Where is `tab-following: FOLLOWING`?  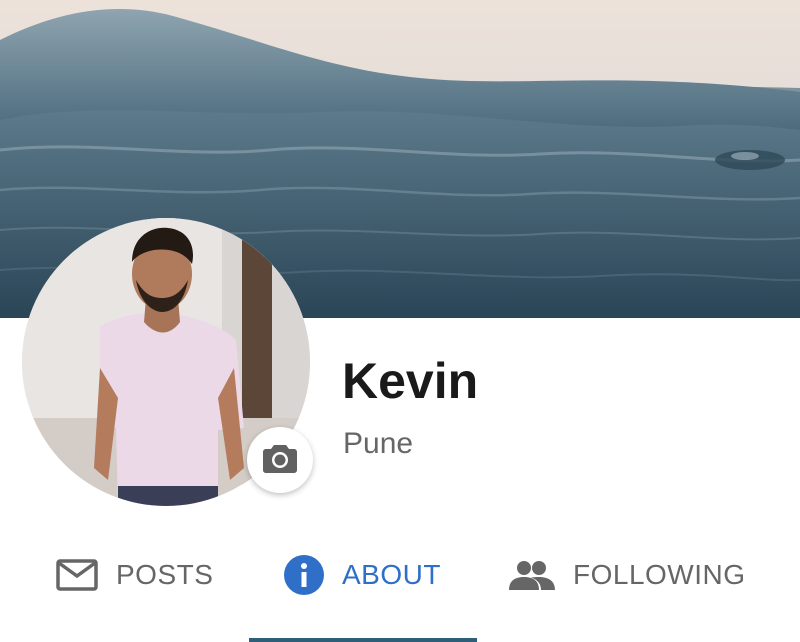
tab-following: FOLLOWING is located at coordinates (627, 575).